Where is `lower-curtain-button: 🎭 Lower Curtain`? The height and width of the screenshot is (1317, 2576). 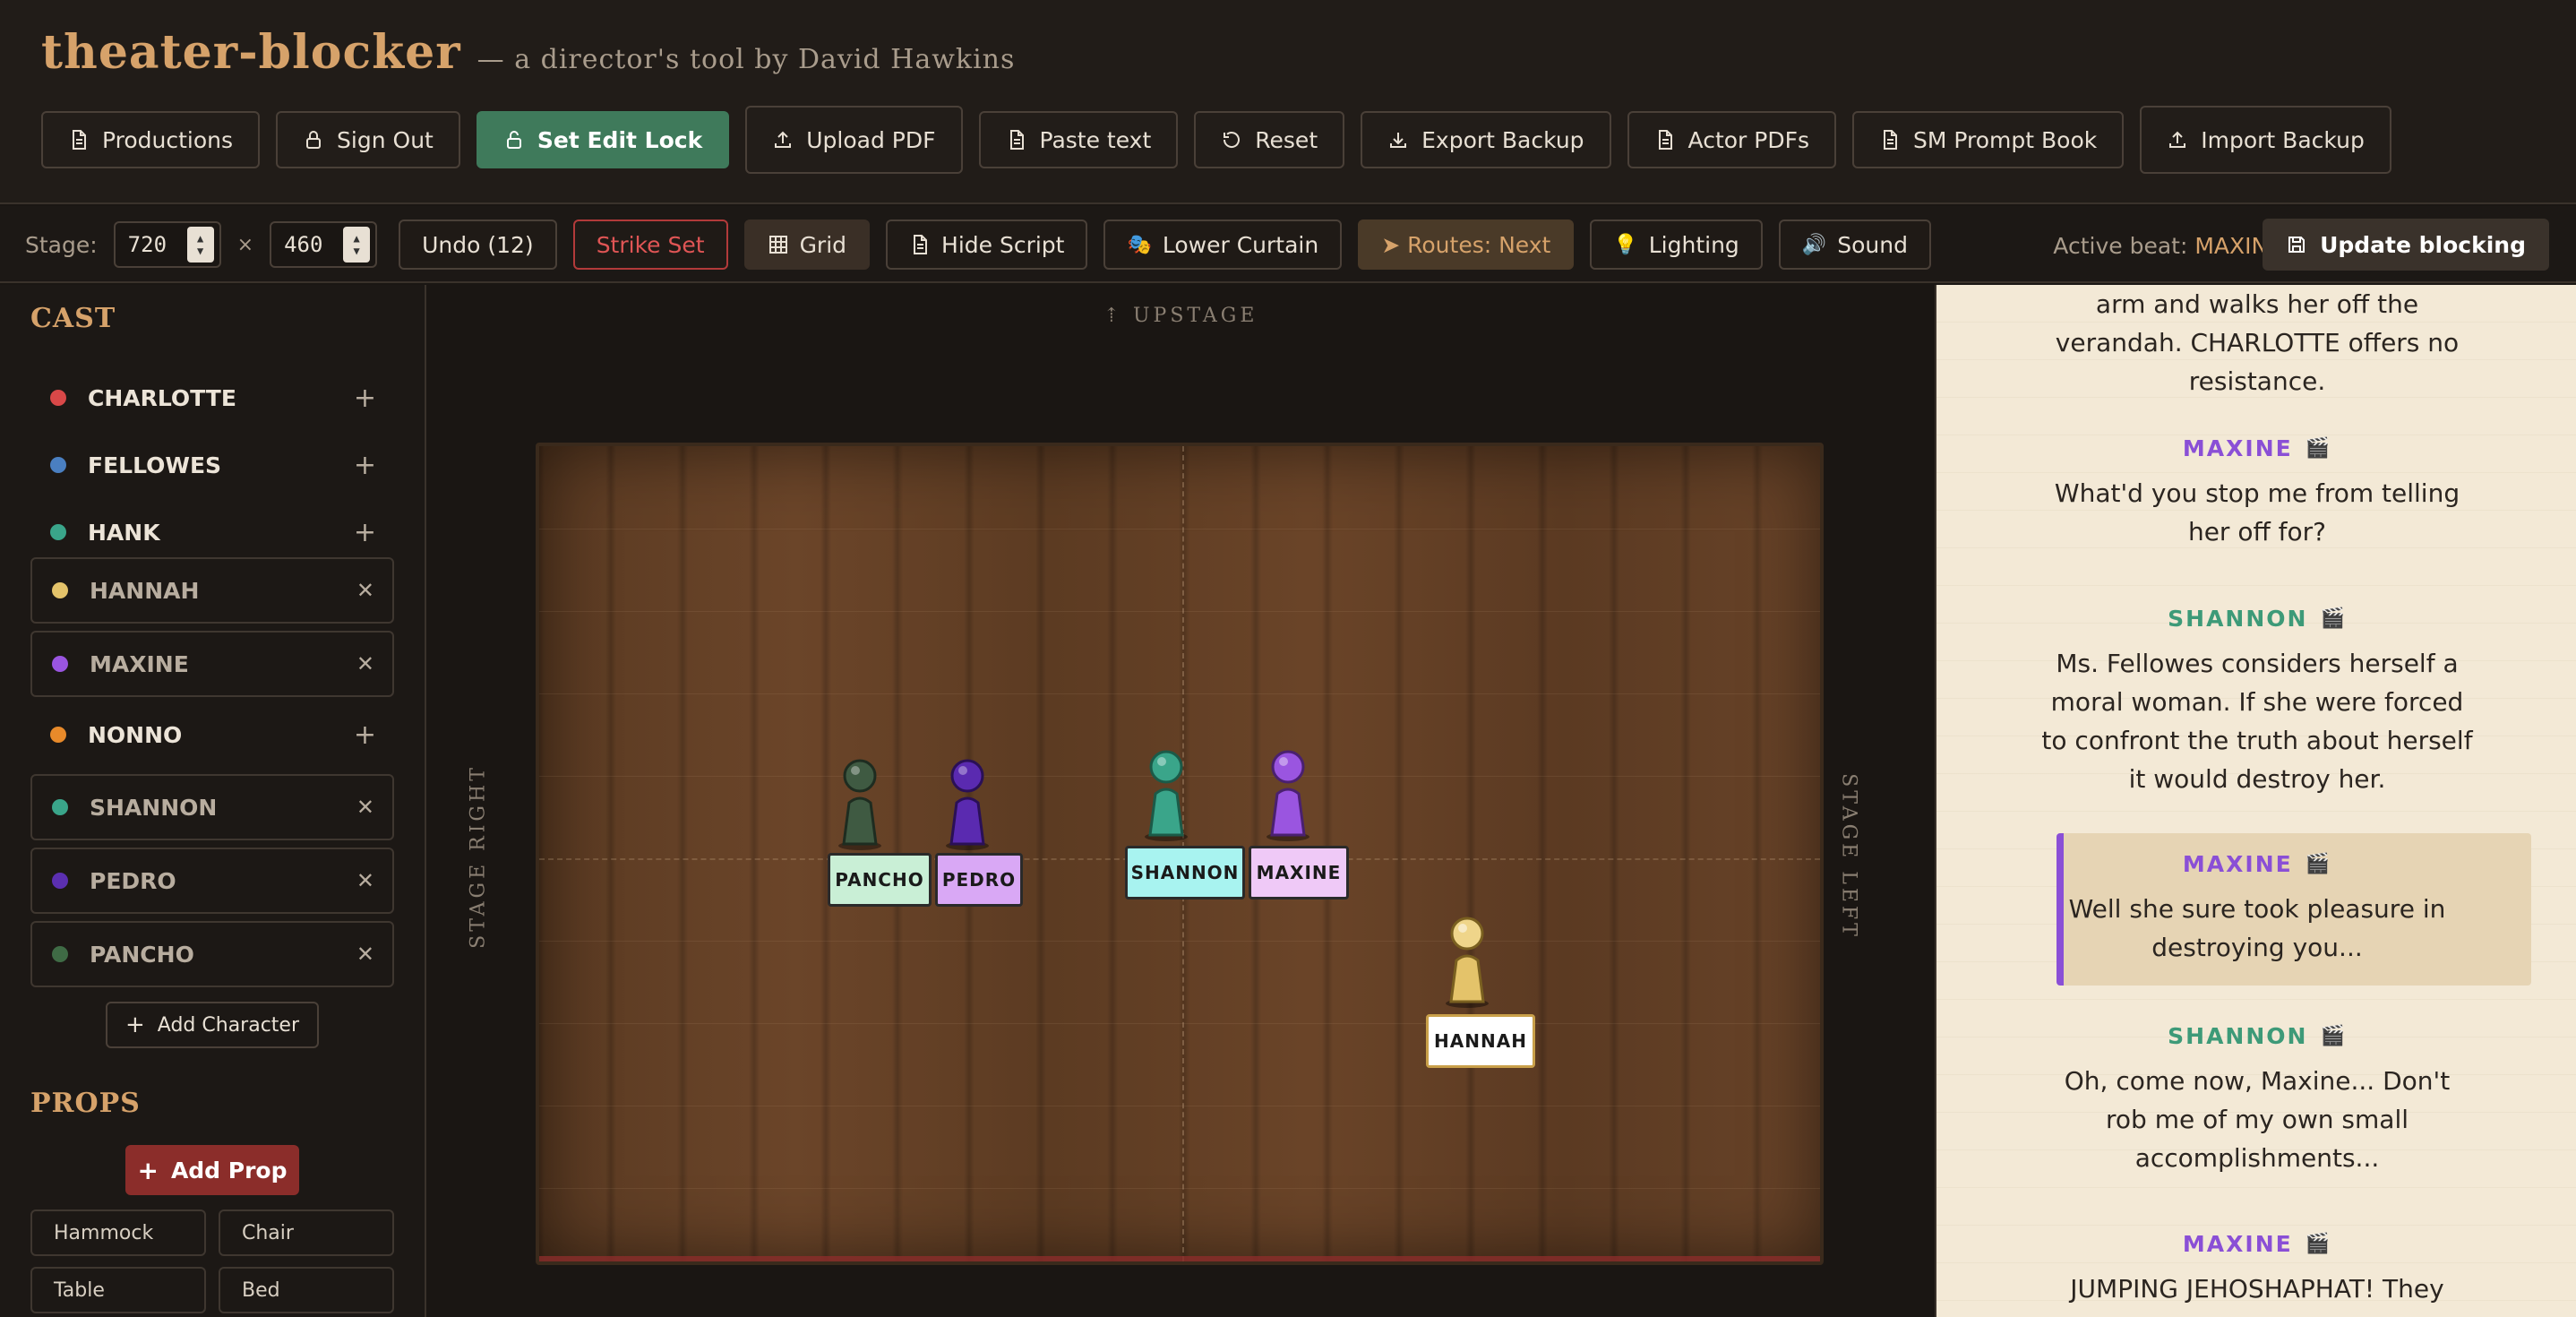 lower-curtain-button: 🎭 Lower Curtain is located at coordinates (1223, 245).